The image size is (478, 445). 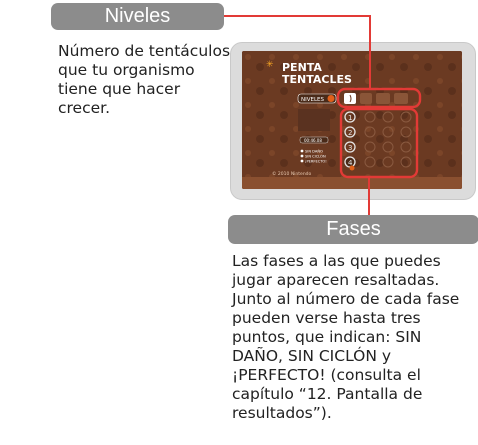 I want to click on copyright: © 2010 Nintendo, so click(x=292, y=173).